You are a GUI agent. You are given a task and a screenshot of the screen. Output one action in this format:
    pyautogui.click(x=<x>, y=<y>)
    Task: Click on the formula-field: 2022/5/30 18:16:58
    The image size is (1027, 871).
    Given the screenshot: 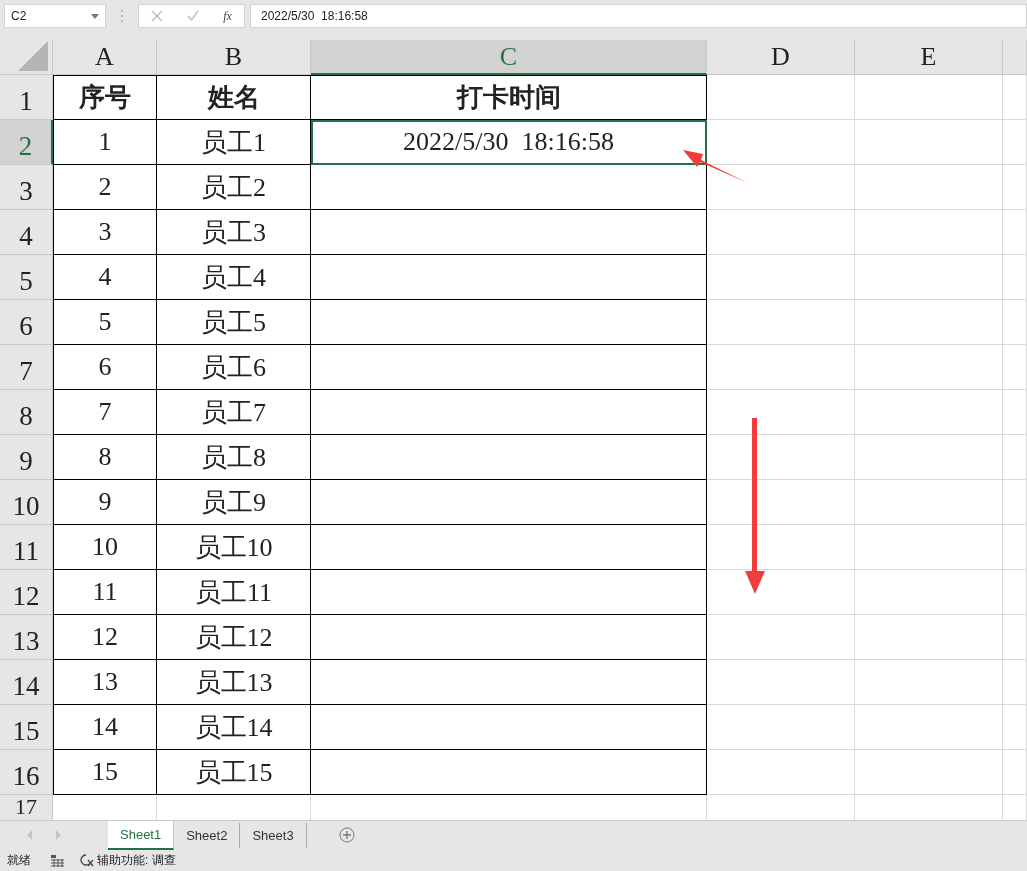 What is the action you would take?
    pyautogui.click(x=638, y=16)
    